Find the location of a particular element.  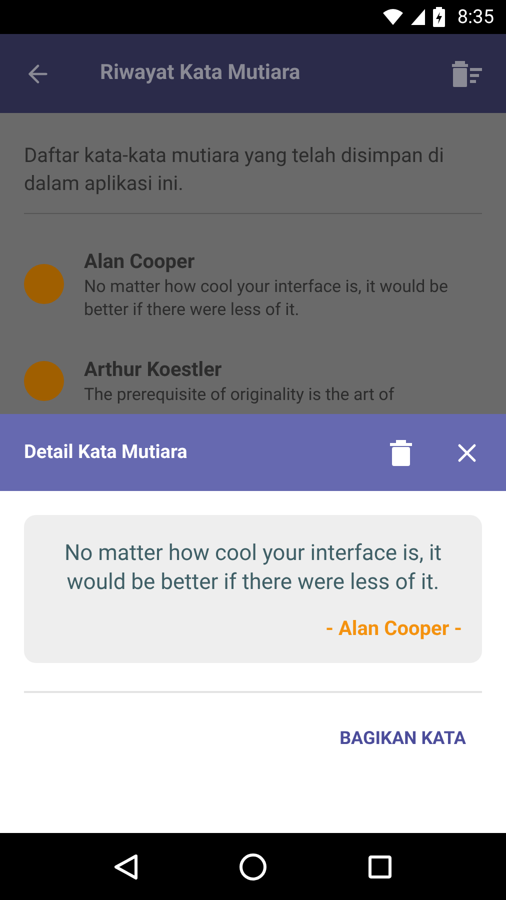

delete-button is located at coordinates (401, 453).